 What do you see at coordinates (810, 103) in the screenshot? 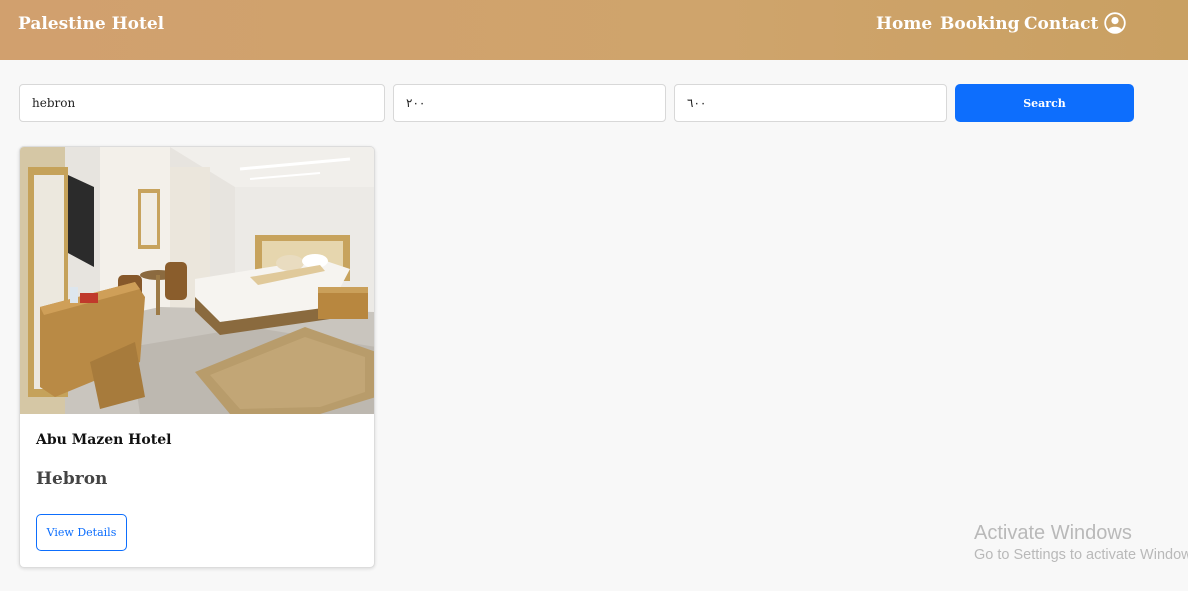
I see `max-price-input` at bounding box center [810, 103].